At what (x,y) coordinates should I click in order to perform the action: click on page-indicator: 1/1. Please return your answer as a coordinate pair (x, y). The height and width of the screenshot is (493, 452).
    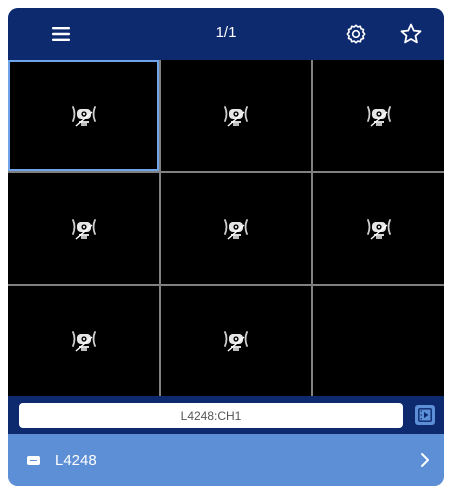
    Looking at the image, I should click on (226, 32).